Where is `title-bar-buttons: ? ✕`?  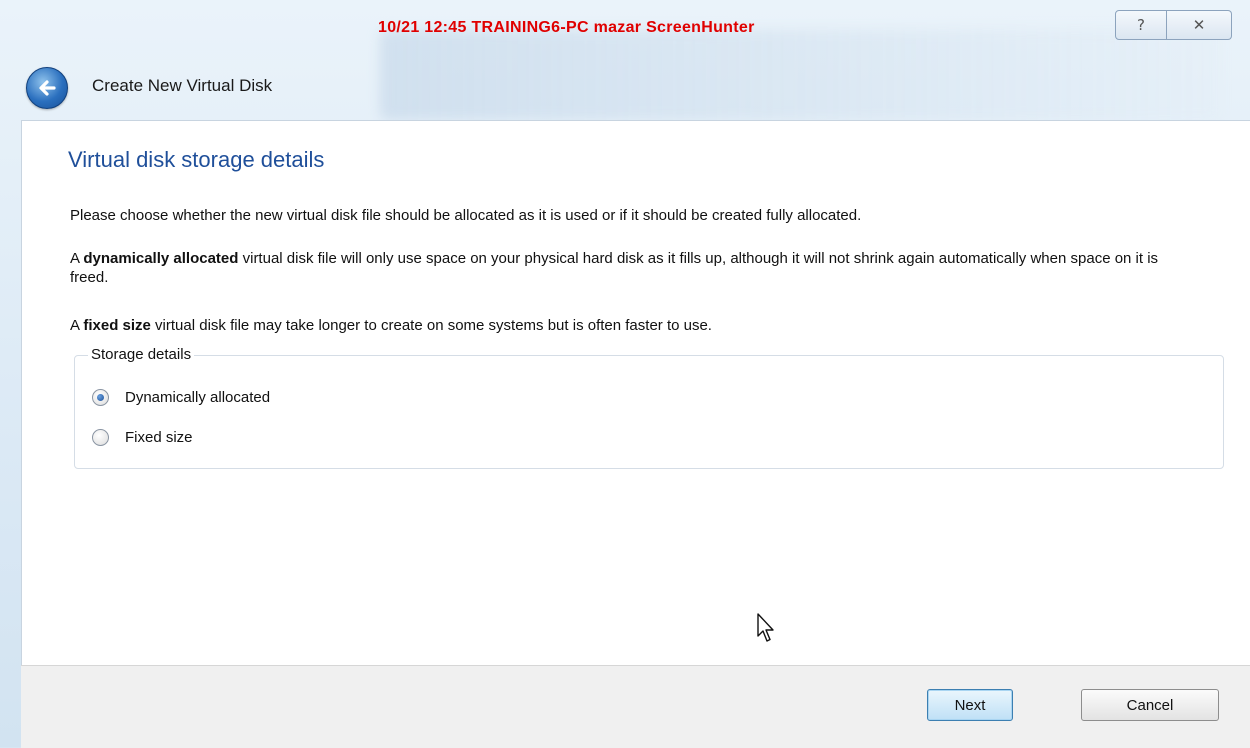
title-bar-buttons: ? ✕ is located at coordinates (1173, 25).